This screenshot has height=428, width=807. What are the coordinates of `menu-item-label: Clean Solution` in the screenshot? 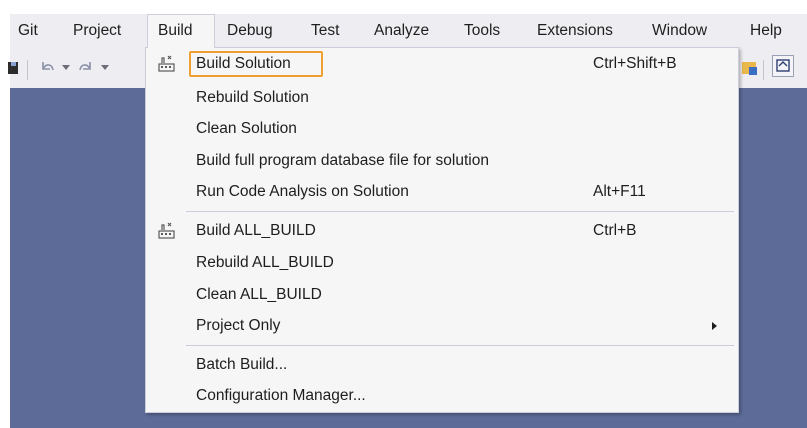 It's located at (246, 128).